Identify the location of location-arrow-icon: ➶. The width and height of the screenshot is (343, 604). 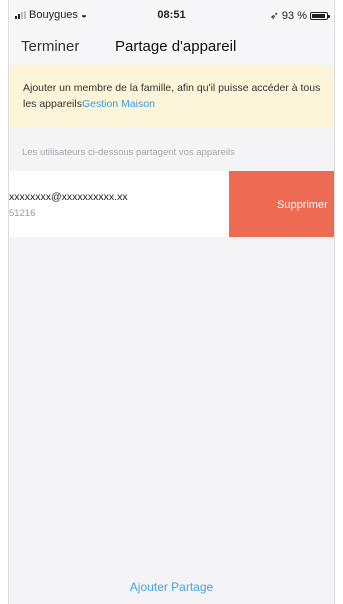
(274, 16).